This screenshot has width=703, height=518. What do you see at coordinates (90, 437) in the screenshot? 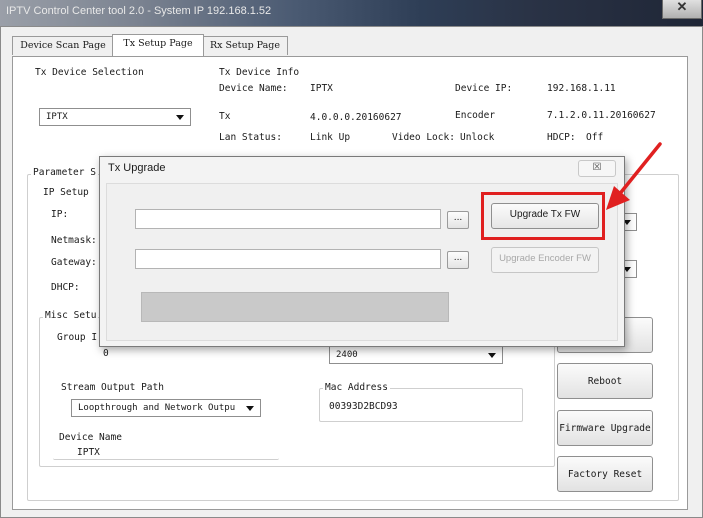
I see `misc-device-name-label: Device Name` at bounding box center [90, 437].